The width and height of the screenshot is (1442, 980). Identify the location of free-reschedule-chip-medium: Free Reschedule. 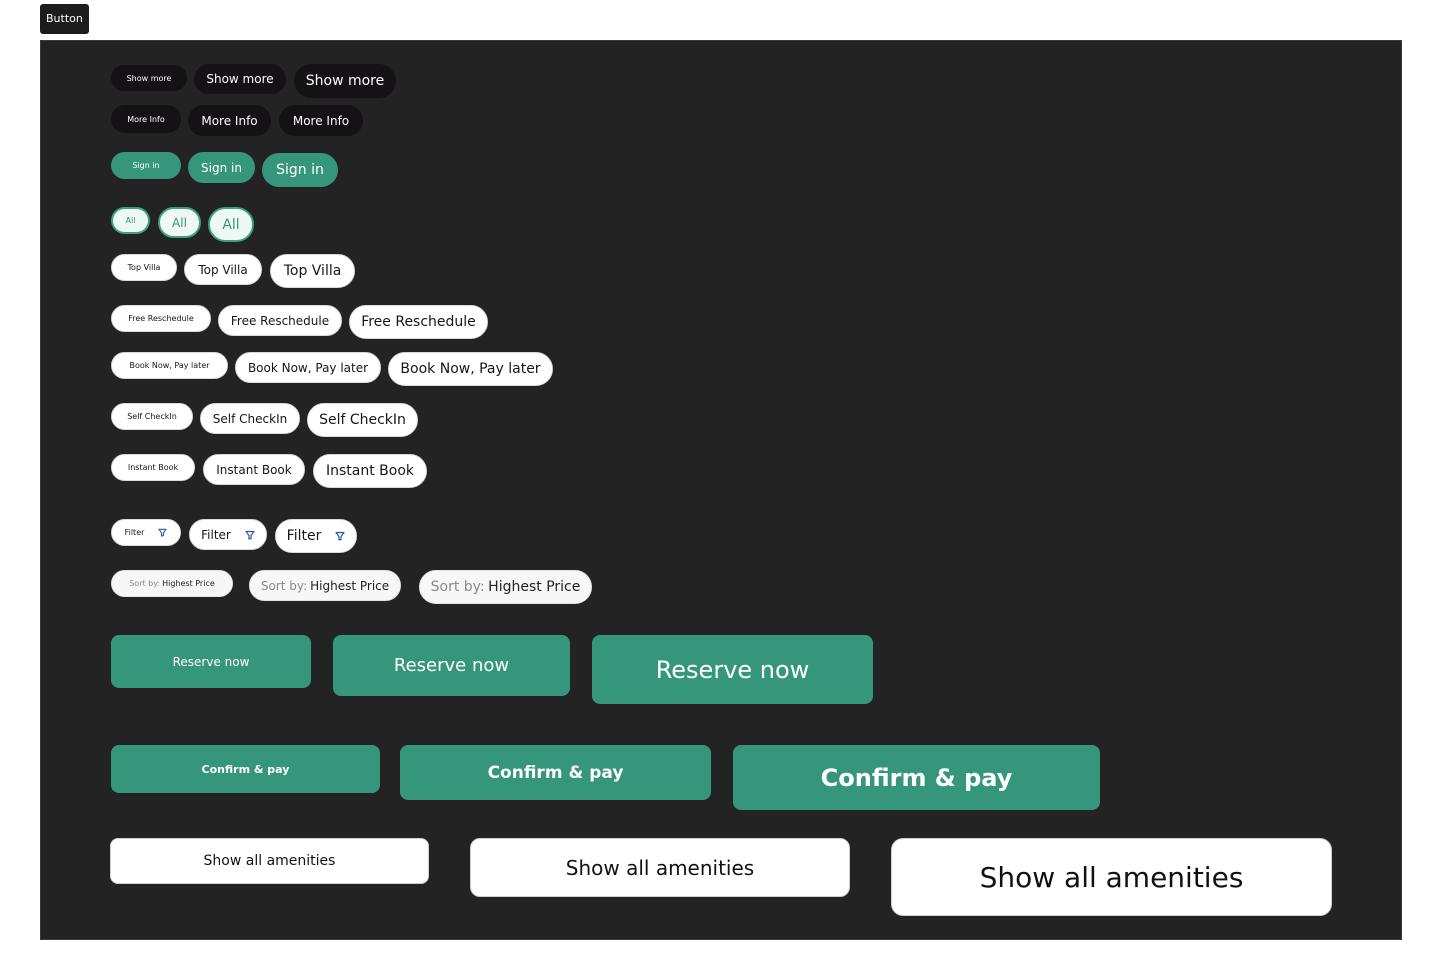
(280, 320).